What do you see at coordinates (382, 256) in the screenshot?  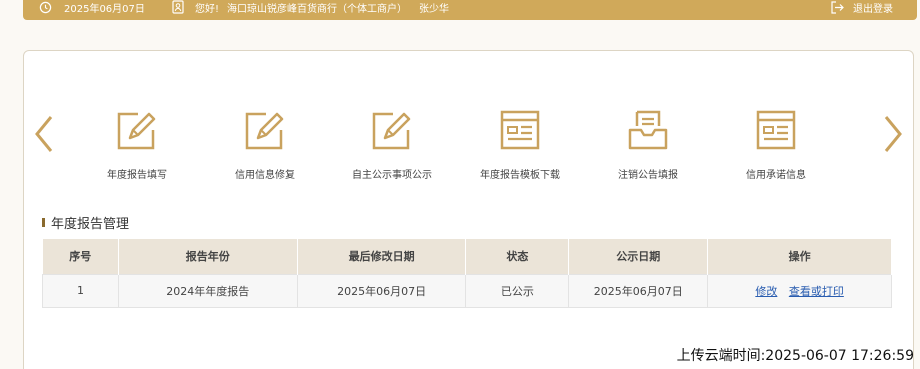 I see `column-header: 最后修改日期` at bounding box center [382, 256].